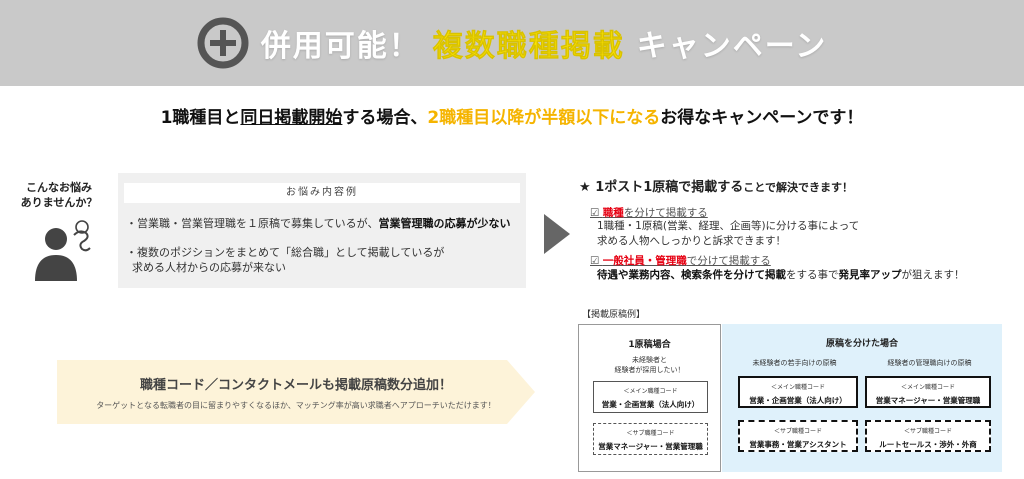 The image size is (1024, 479). I want to click on banner-prefix: 併用可能！, so click(340, 46).